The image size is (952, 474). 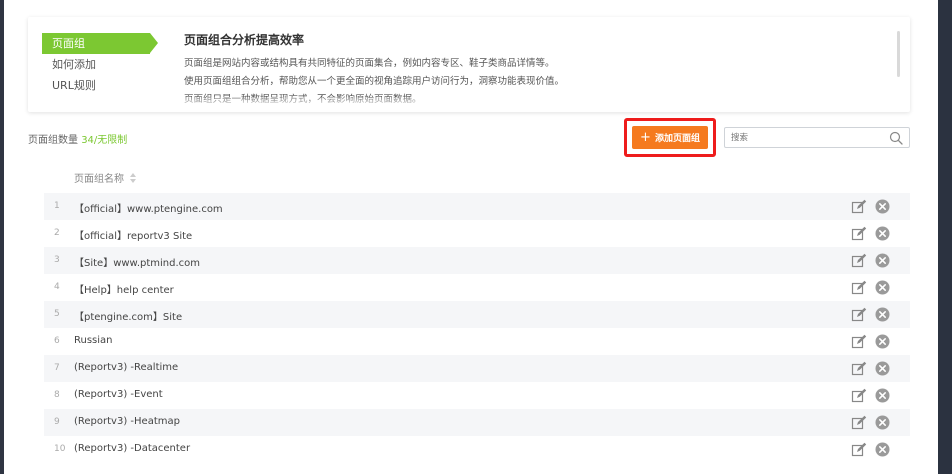 What do you see at coordinates (57, 233) in the screenshot?
I see `row-index: 2` at bounding box center [57, 233].